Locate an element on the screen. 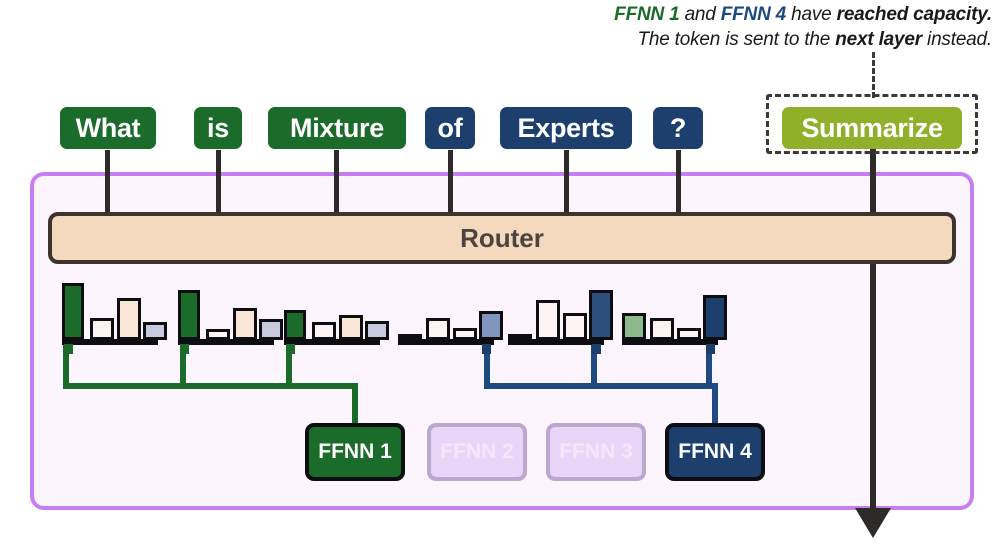  wire-green-bus is located at coordinates (210, 386).